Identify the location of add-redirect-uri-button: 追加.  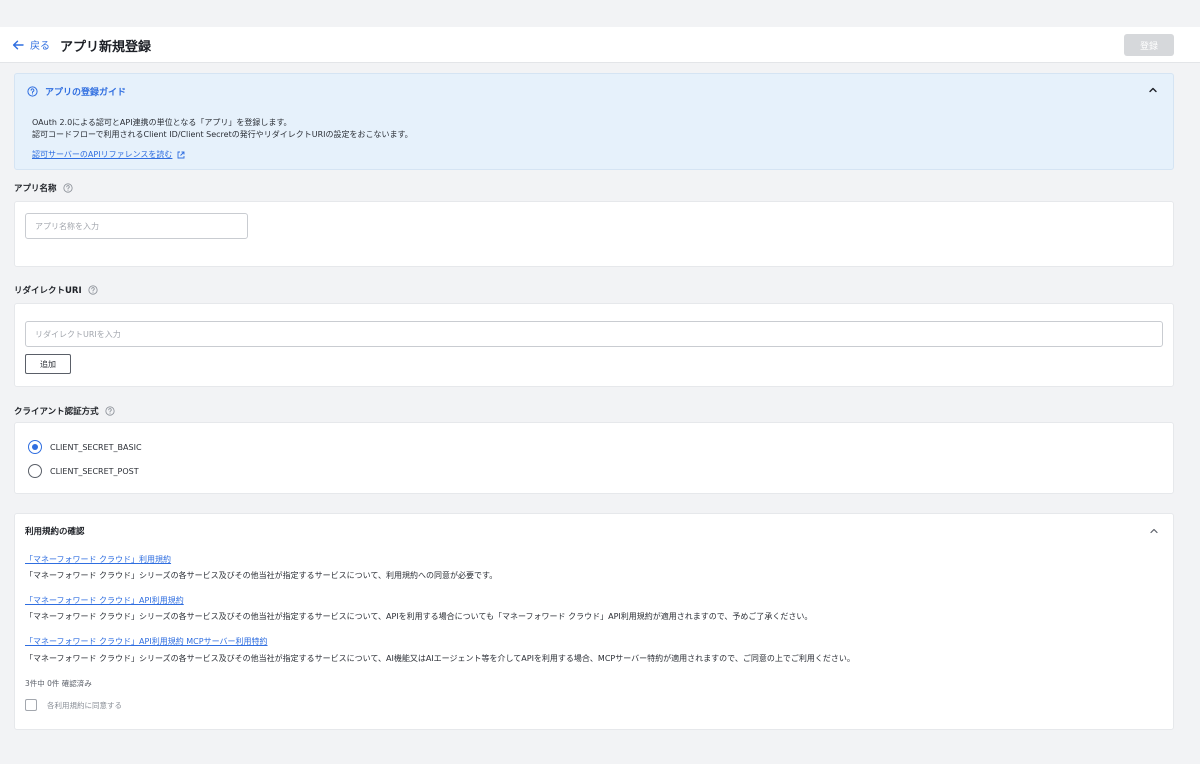
(48, 364).